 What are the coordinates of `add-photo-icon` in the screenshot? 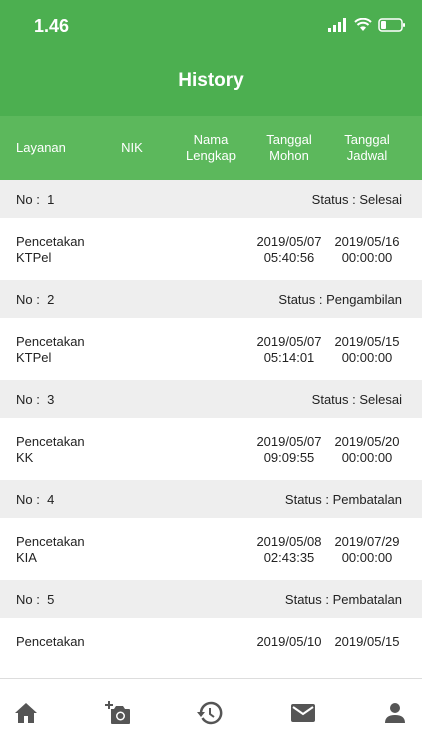 It's located at (117, 712).